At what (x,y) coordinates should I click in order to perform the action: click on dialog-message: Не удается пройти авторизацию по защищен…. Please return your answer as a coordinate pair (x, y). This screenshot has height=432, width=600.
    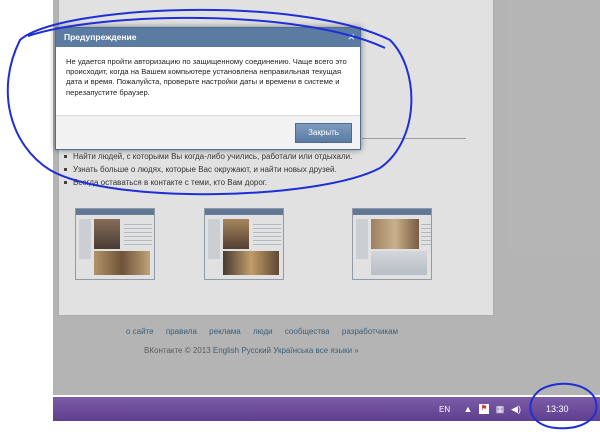
    Looking at the image, I should click on (206, 77).